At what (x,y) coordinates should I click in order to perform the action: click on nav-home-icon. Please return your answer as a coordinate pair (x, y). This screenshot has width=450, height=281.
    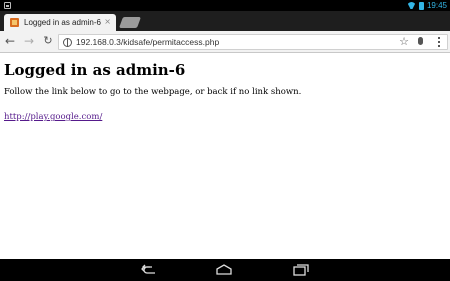
    Looking at the image, I should click on (224, 270).